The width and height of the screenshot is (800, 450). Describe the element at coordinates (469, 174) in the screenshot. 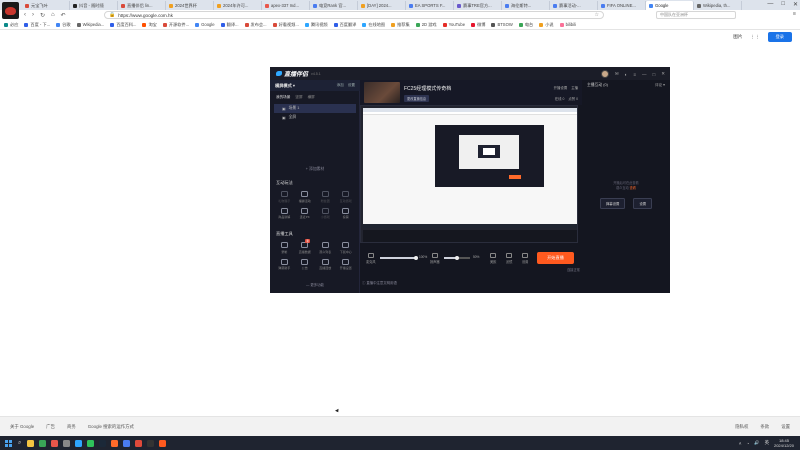

I see `live-preview` at that location.